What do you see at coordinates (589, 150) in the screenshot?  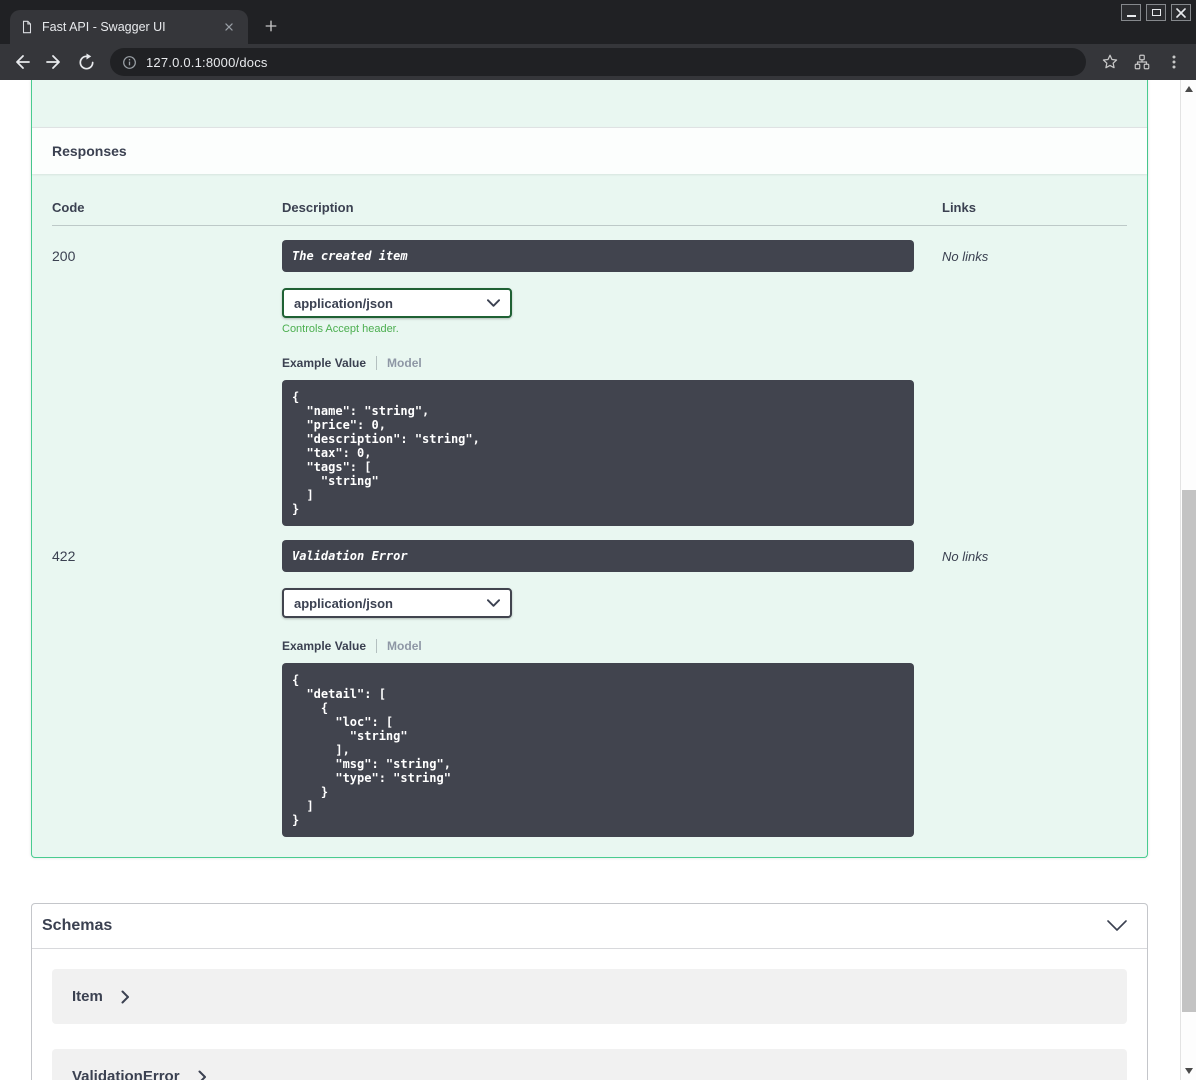 I see `responses-section-header: Responses` at bounding box center [589, 150].